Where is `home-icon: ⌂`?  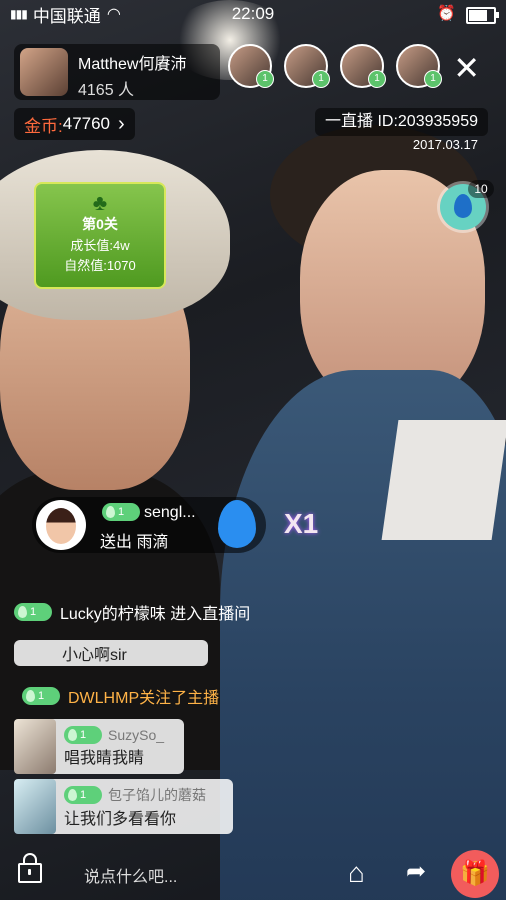
home-icon: ⌂ is located at coordinates (356, 873).